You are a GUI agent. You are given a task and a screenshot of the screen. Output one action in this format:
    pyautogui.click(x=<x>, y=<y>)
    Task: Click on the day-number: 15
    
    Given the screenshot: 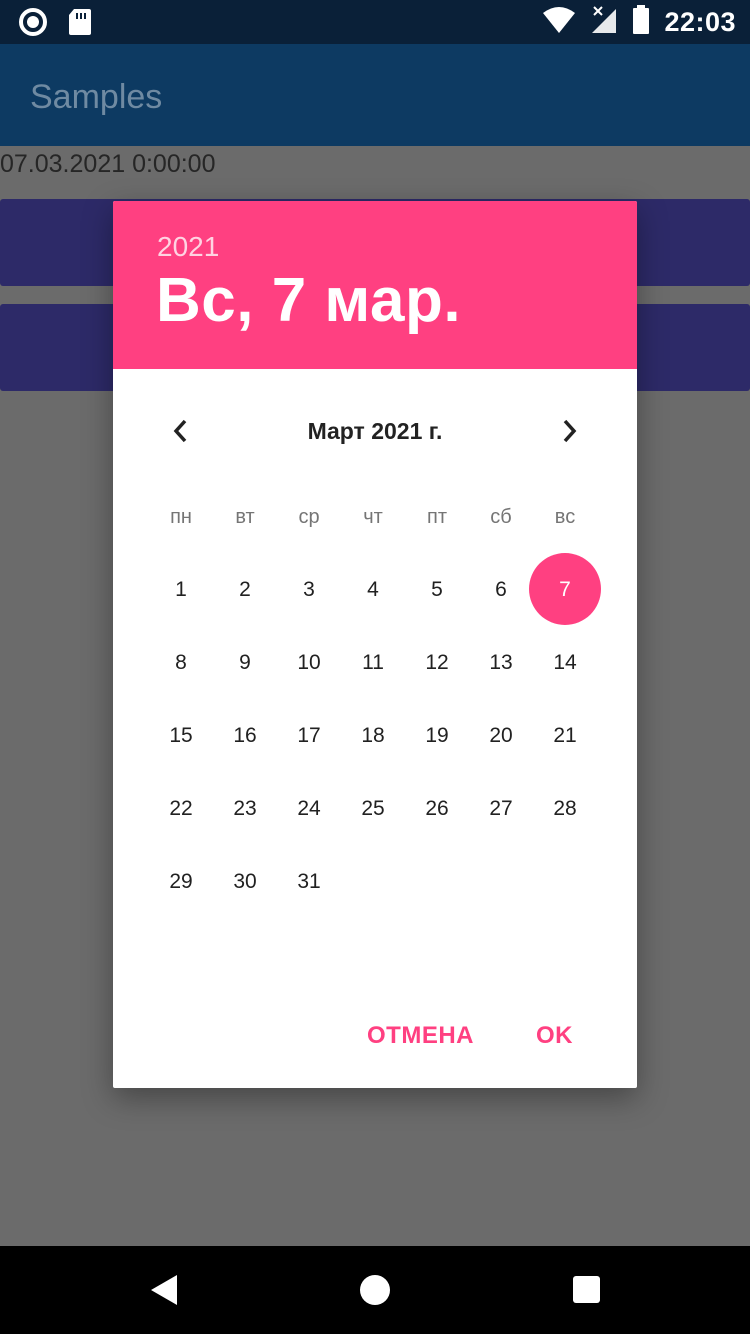 What is the action you would take?
    pyautogui.click(x=181, y=735)
    